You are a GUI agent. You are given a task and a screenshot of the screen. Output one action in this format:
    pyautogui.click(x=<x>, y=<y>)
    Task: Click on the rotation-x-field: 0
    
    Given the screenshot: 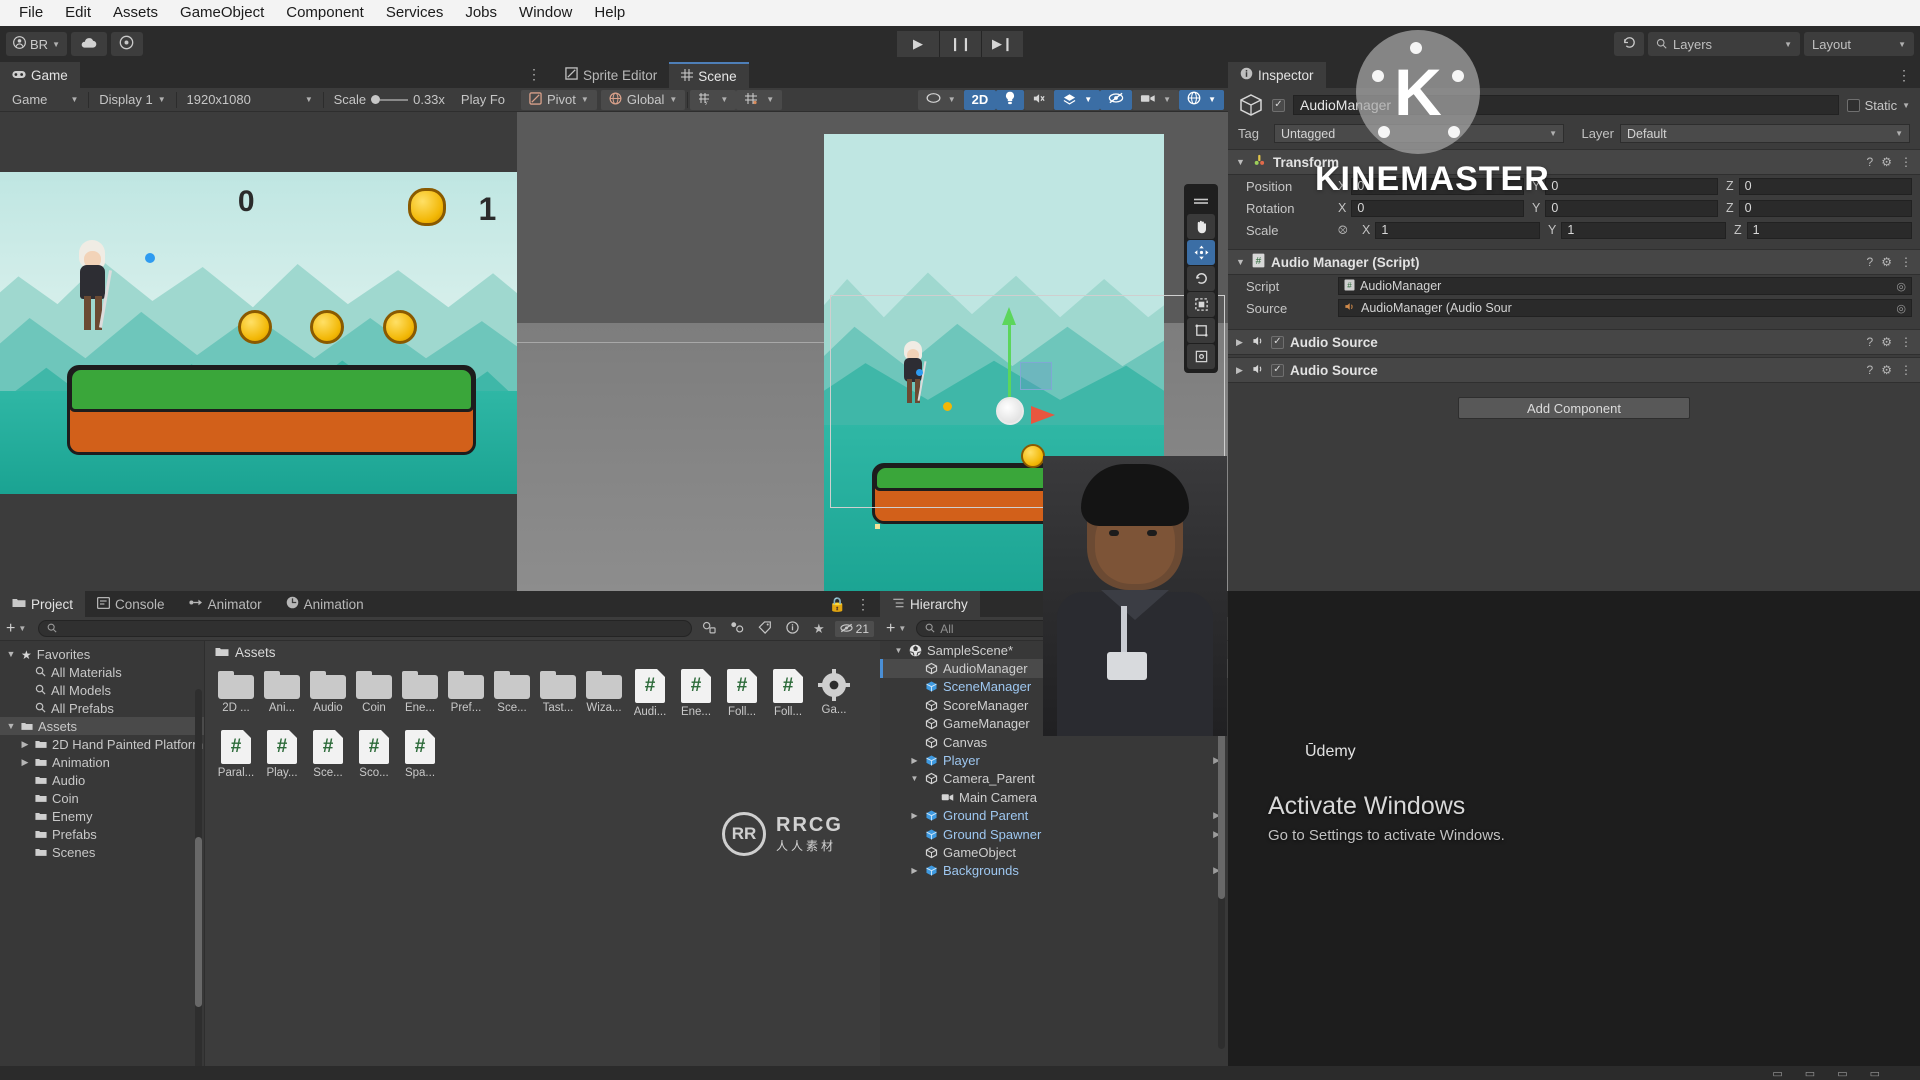 What is the action you would take?
    pyautogui.click(x=1437, y=208)
    